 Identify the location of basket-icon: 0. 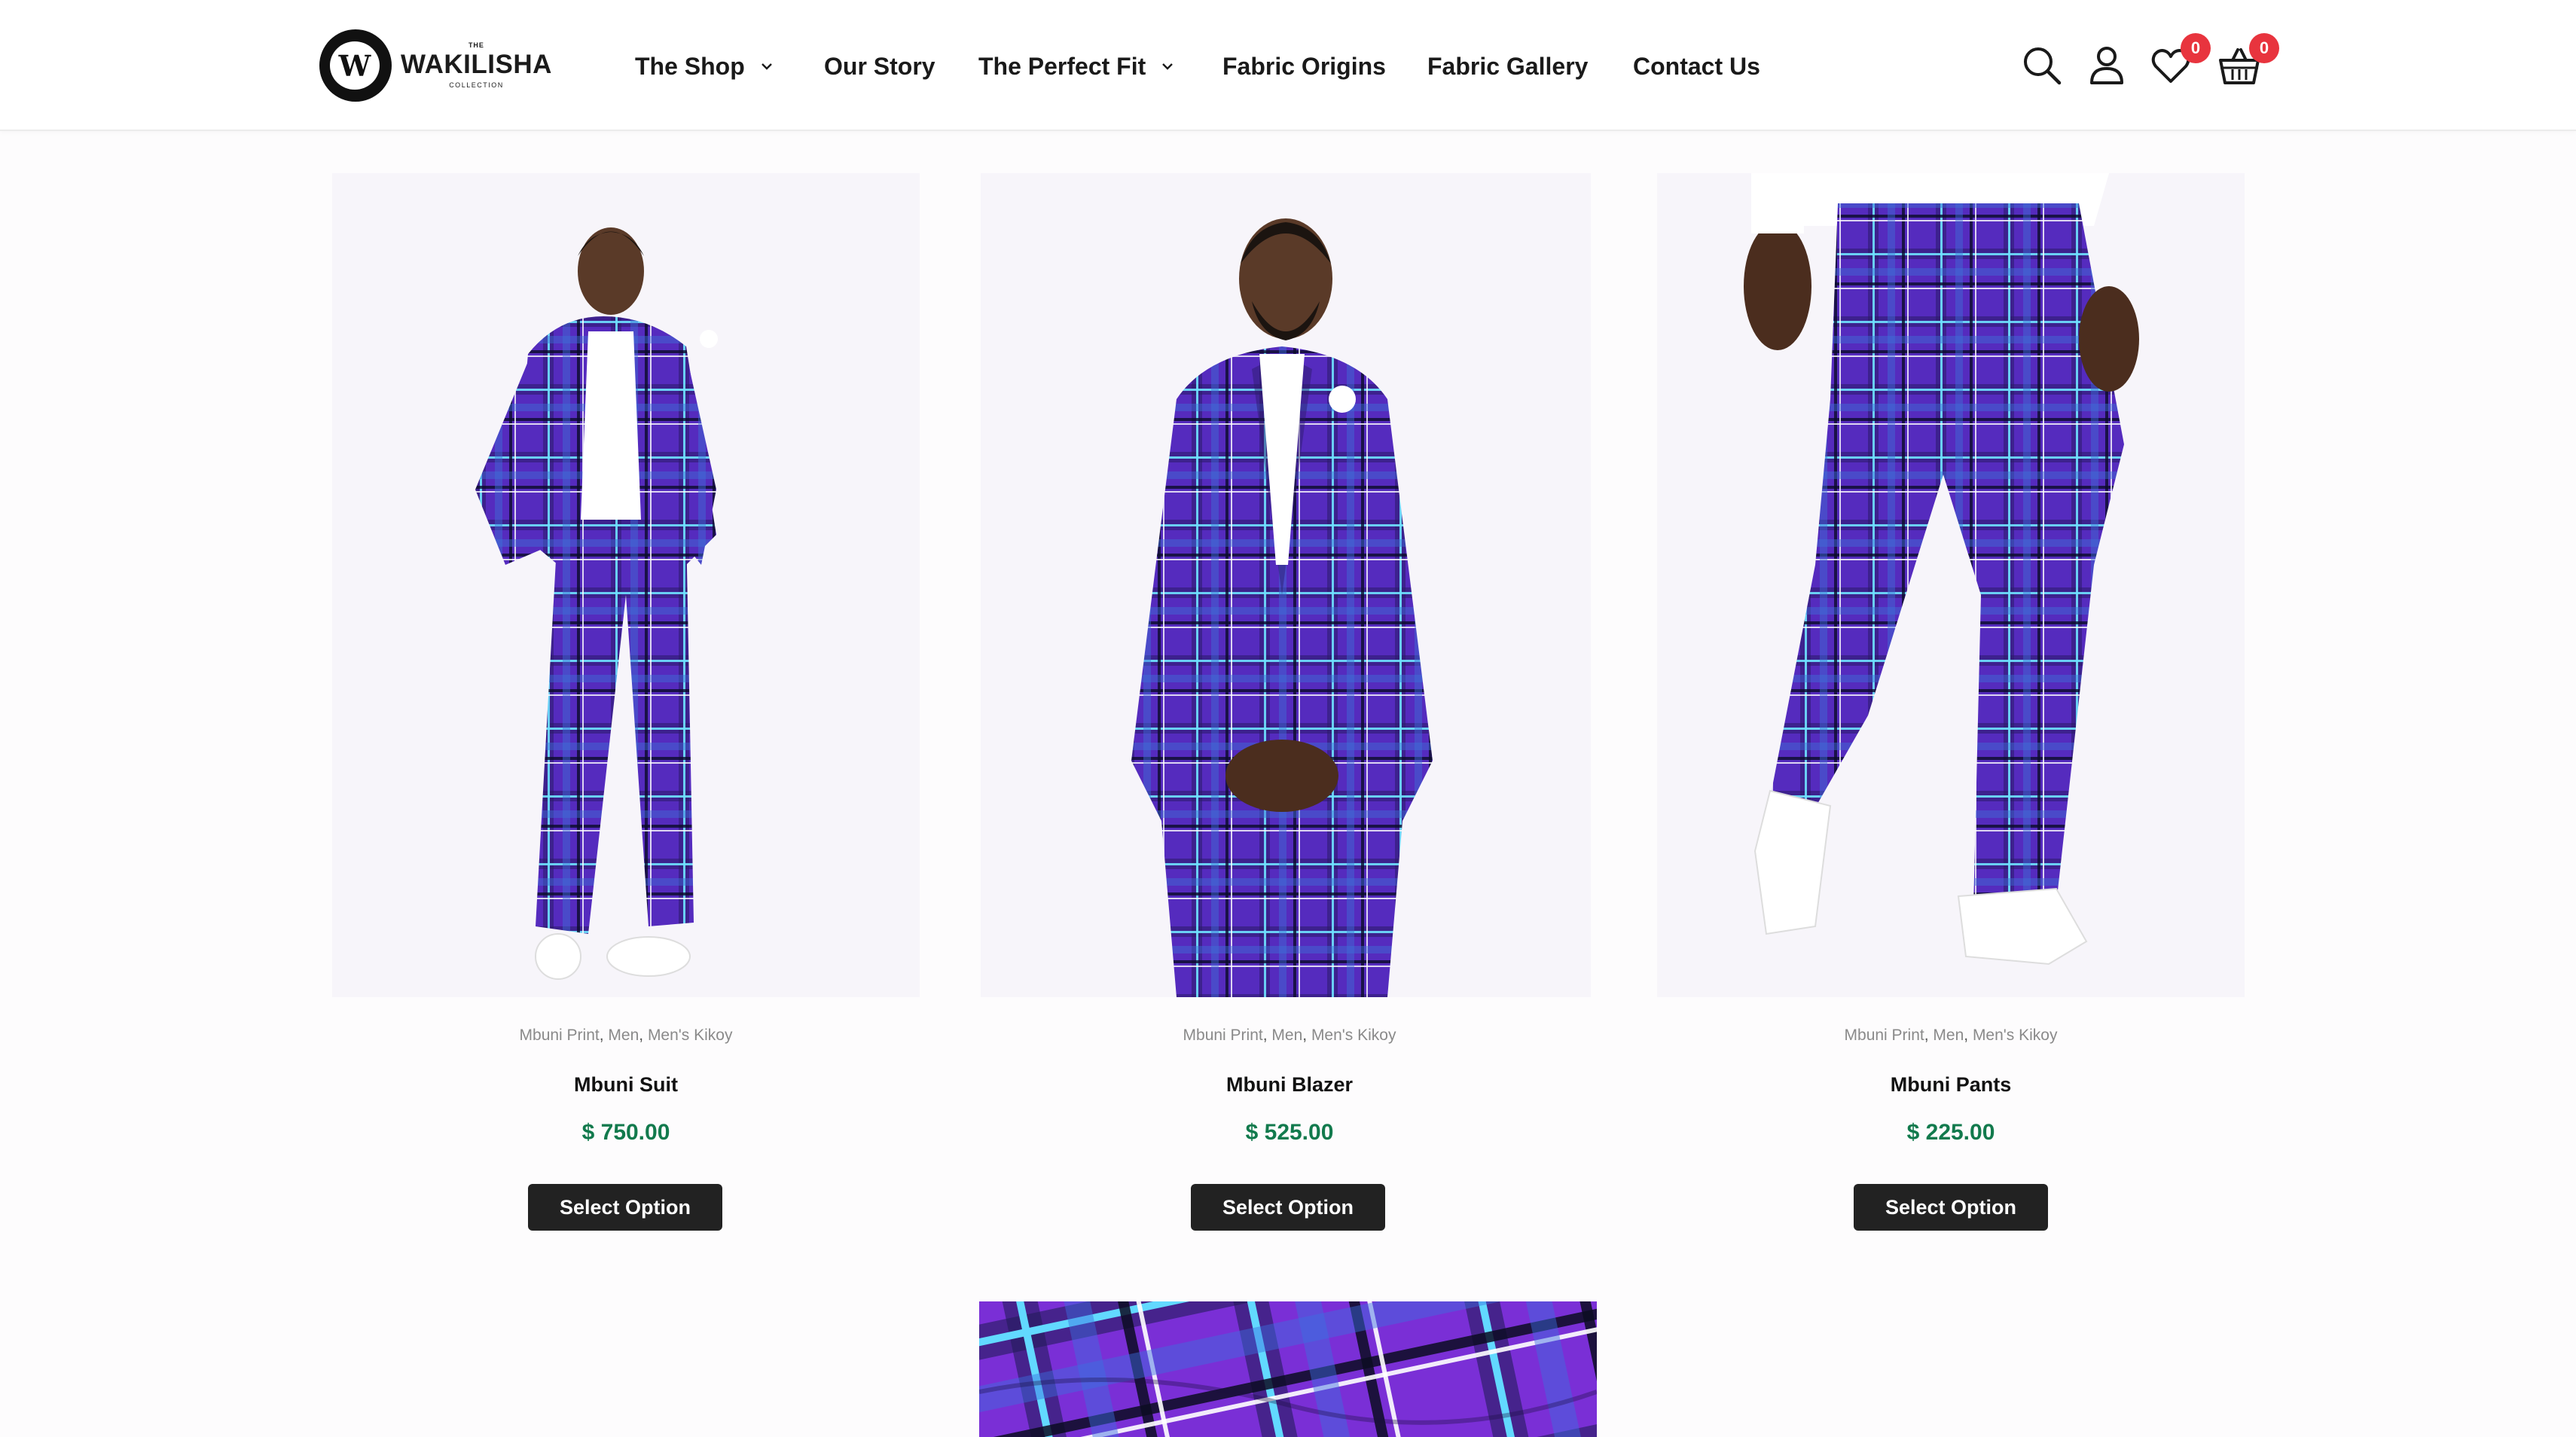
(2248, 60).